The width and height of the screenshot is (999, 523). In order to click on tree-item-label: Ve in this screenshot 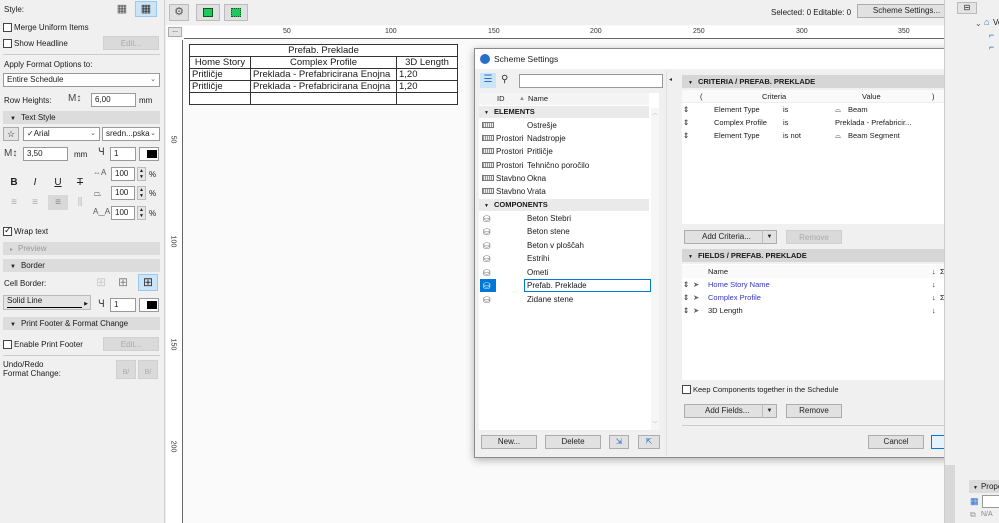, I will do `click(996, 22)`.